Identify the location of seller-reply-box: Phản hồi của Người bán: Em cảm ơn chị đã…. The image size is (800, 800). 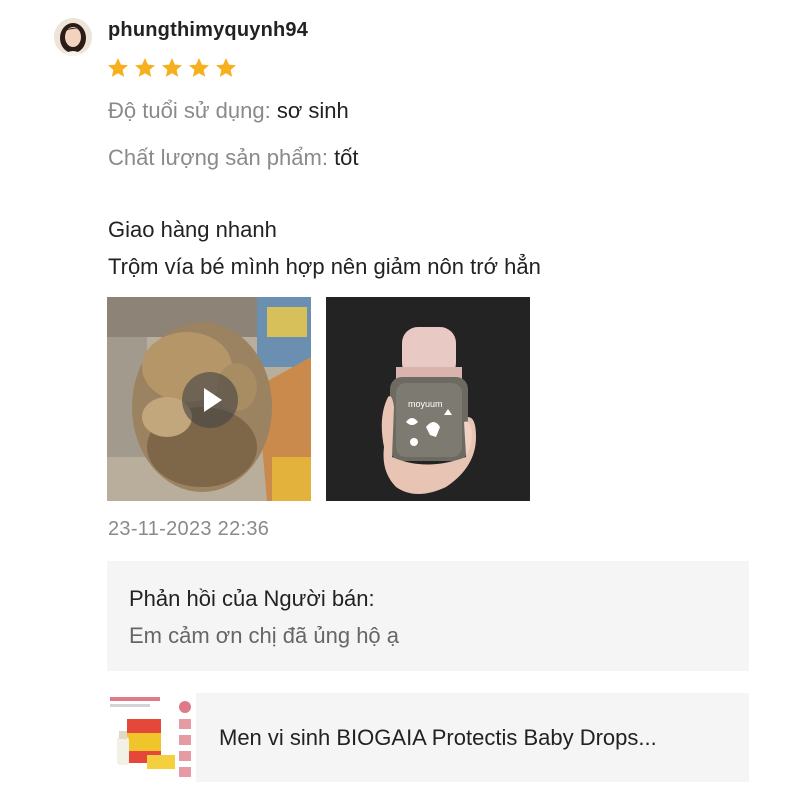
(428, 616).